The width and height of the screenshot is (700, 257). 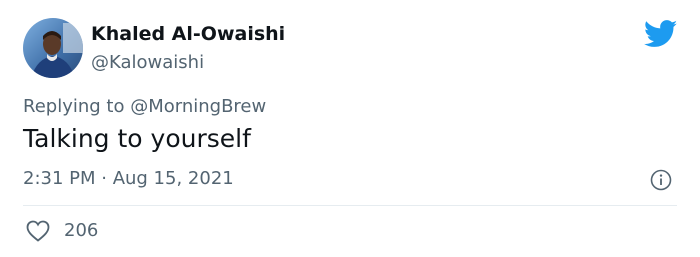 I want to click on tweet-text: Talking to yourself, so click(x=137, y=138).